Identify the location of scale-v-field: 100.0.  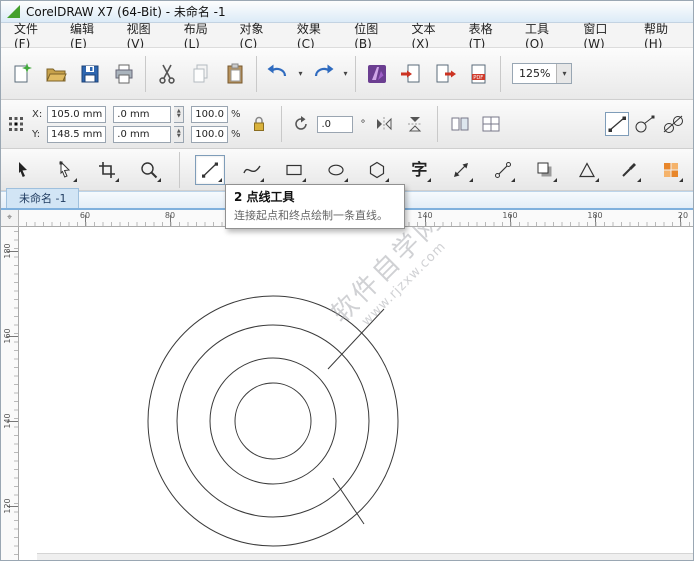
(209, 134).